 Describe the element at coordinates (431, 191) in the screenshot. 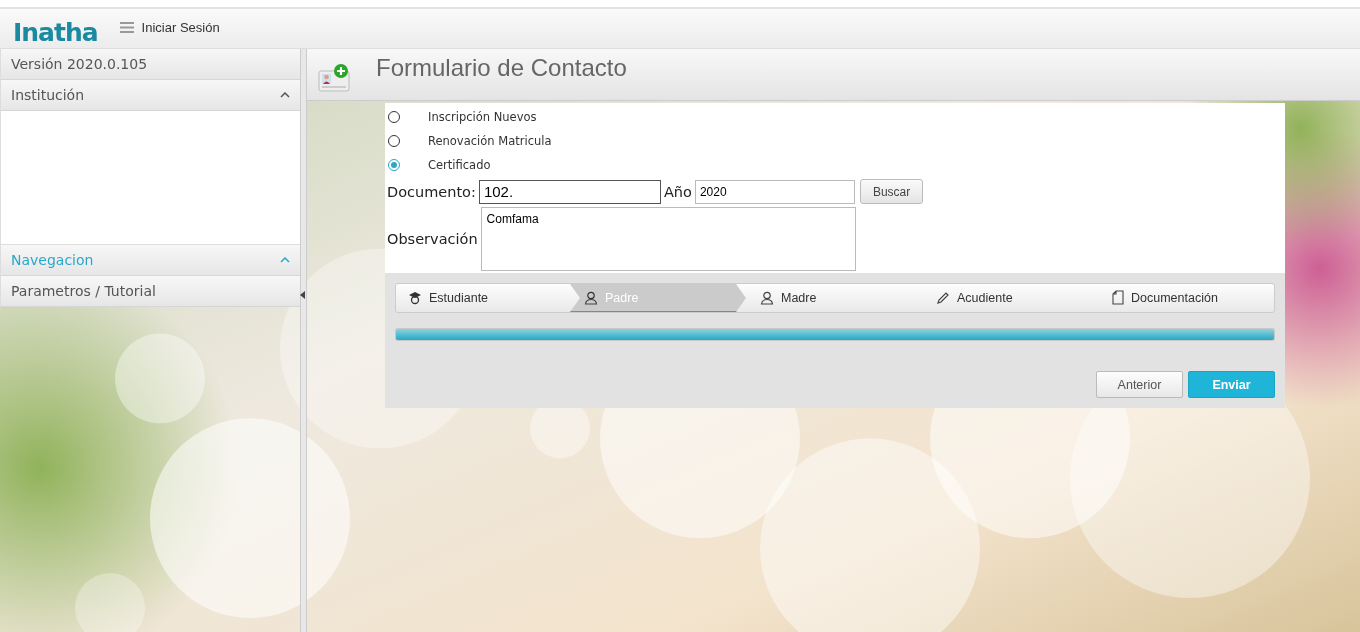

I see `document-label: Documento:` at that location.